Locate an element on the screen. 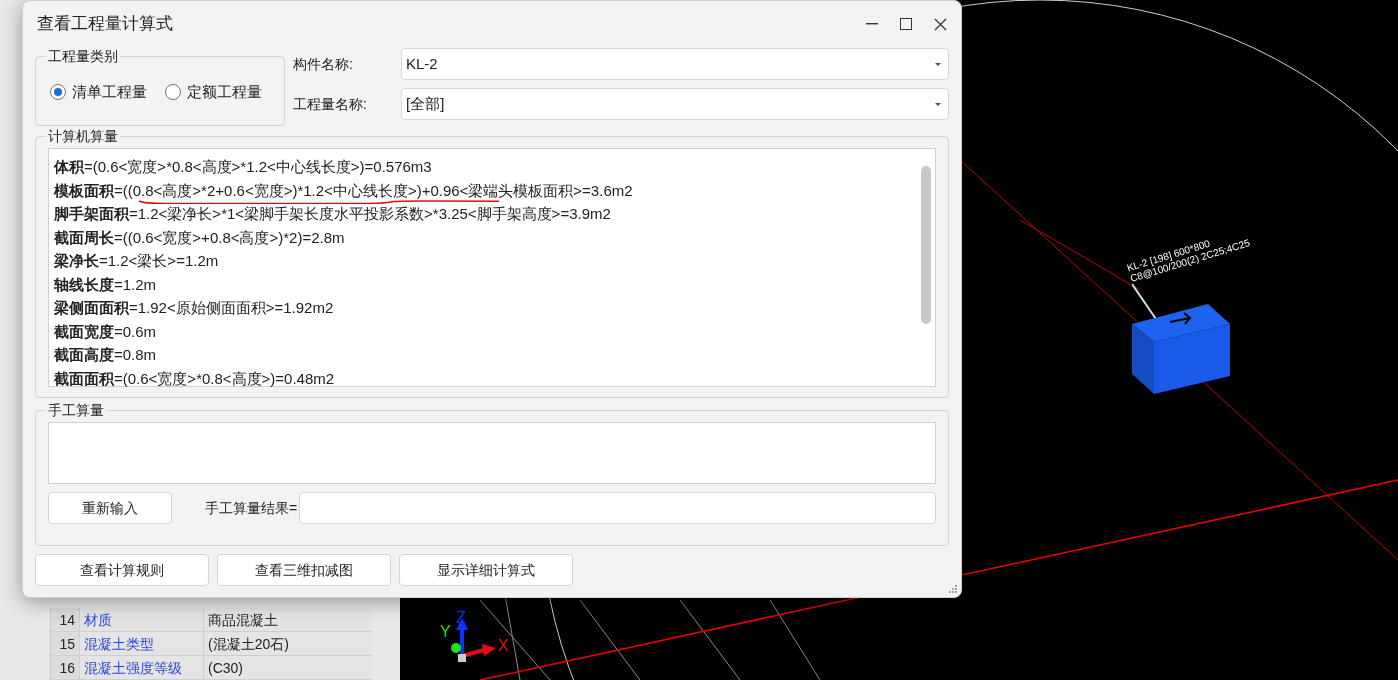 Image resolution: width=1398 pixels, height=680 pixels. property-value: (C30) is located at coordinates (287, 667).